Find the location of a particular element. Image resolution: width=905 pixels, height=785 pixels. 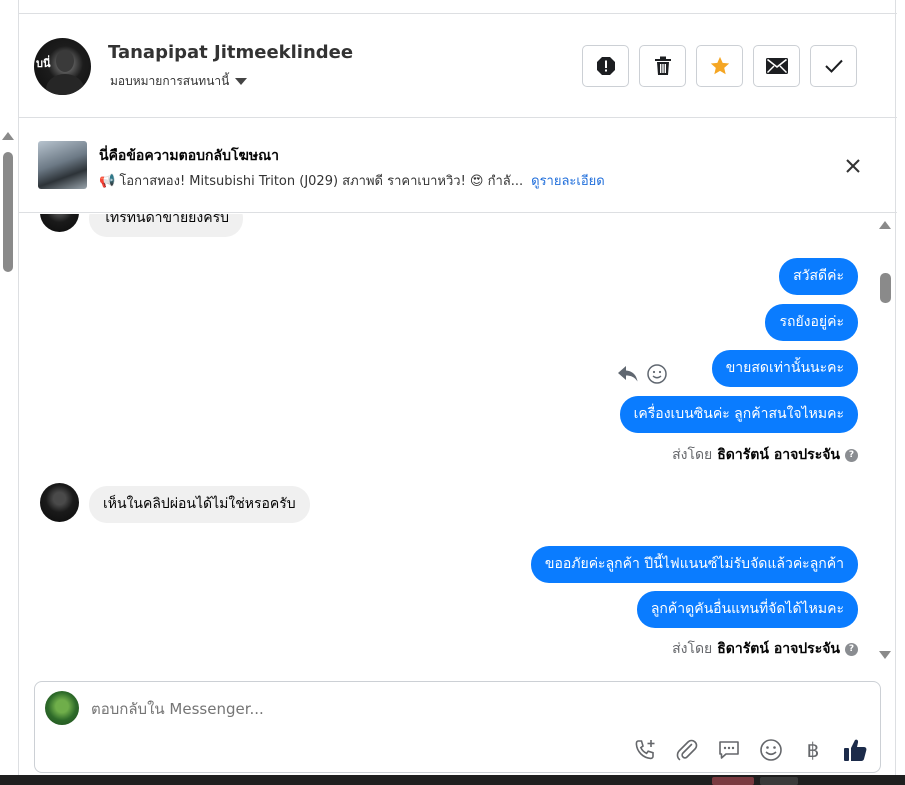

star-button is located at coordinates (719, 66).